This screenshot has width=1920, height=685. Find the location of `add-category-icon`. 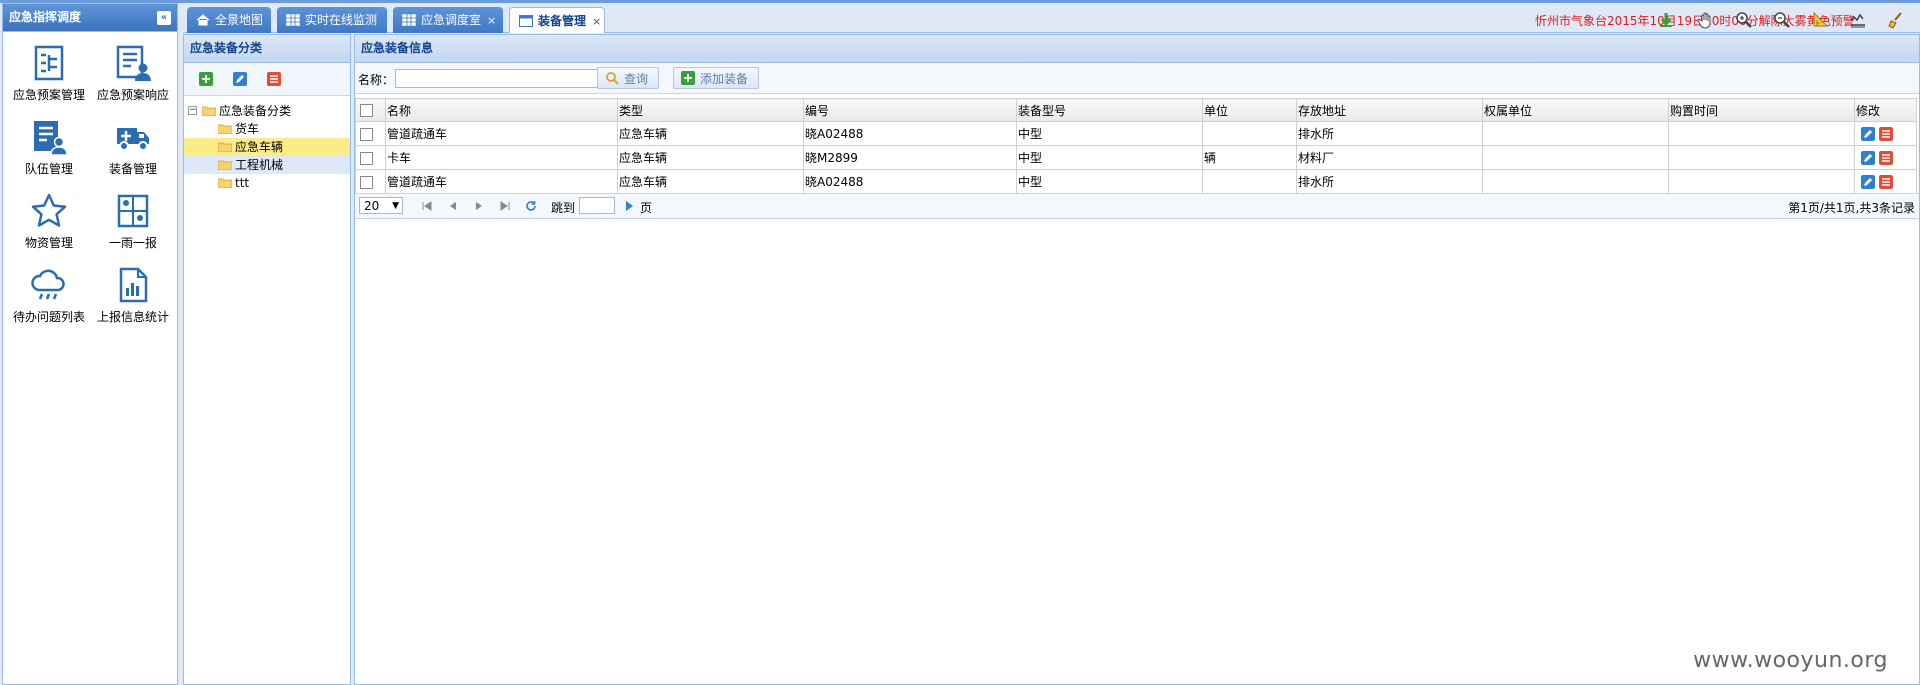

add-category-icon is located at coordinates (206, 79).